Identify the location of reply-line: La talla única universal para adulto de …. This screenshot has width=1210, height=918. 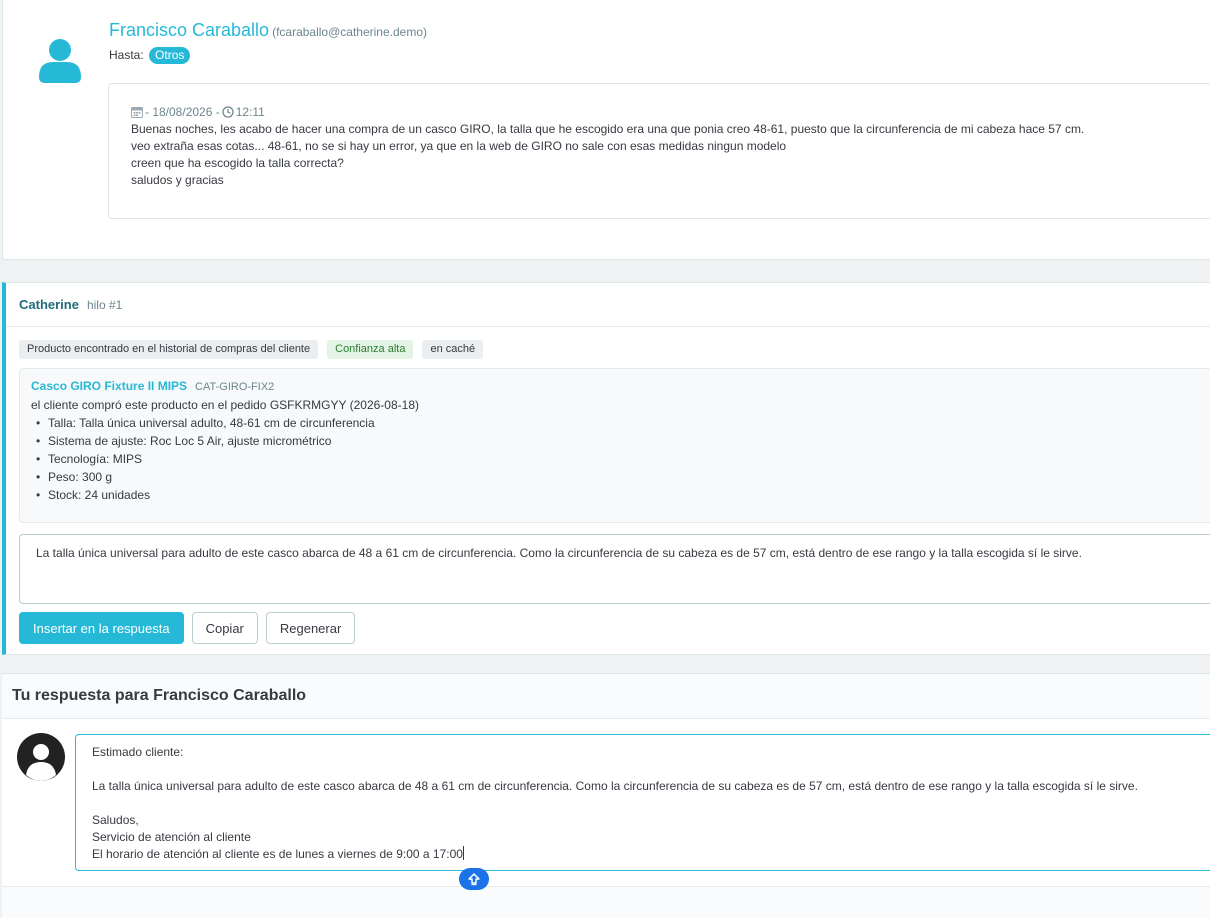
(615, 786).